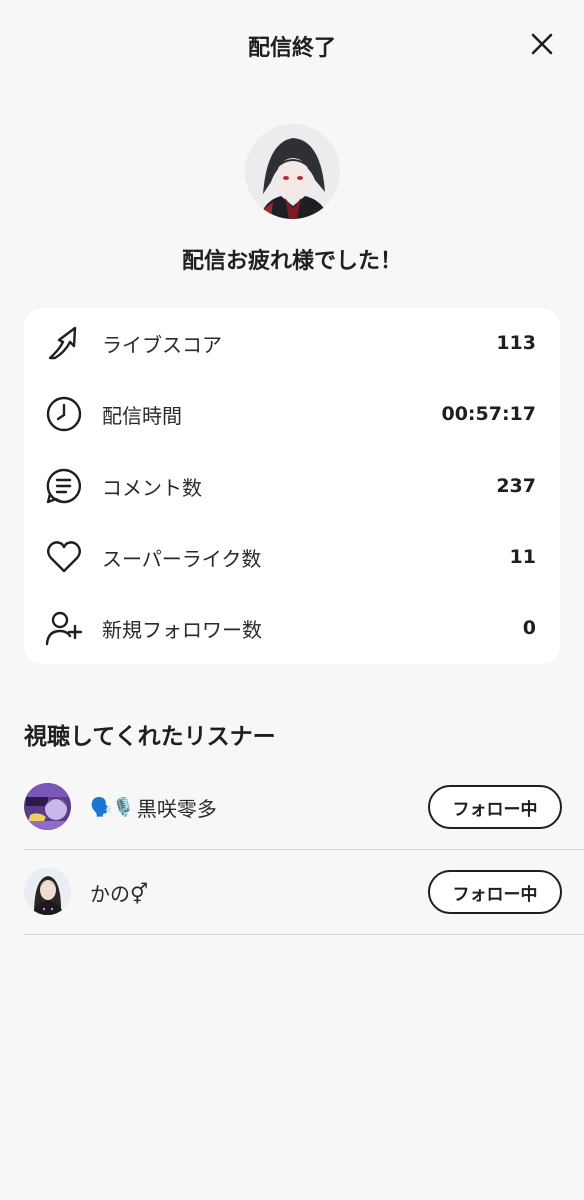 The height and width of the screenshot is (1200, 584). What do you see at coordinates (64, 557) in the screenshot?
I see `heart-icon` at bounding box center [64, 557].